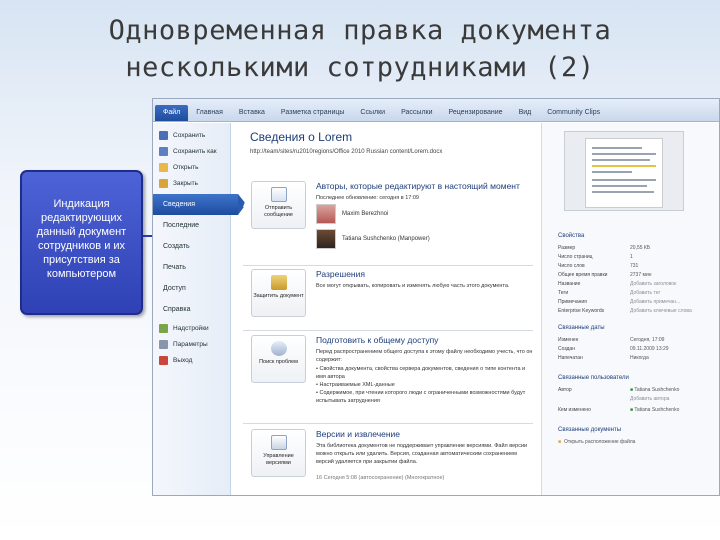  I want to click on nav-options-label: Параметры, so click(190, 344).